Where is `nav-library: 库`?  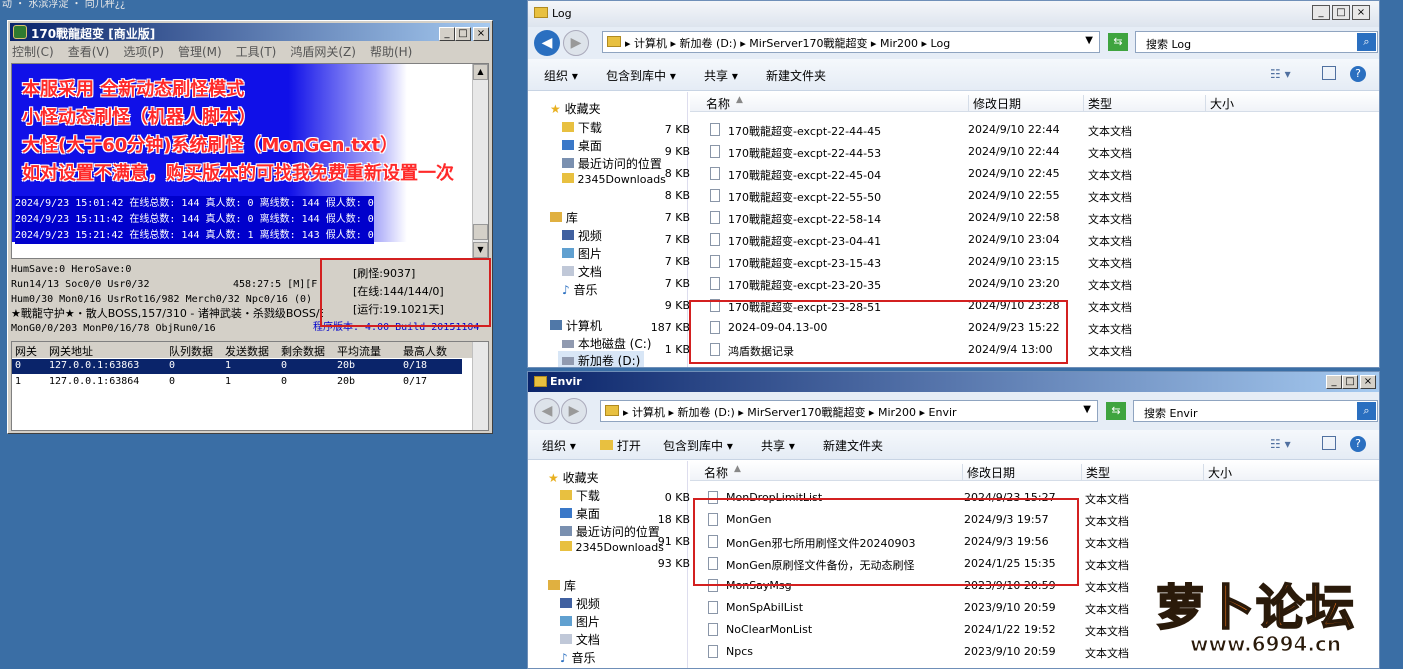 nav-library: 库 is located at coordinates (564, 217).